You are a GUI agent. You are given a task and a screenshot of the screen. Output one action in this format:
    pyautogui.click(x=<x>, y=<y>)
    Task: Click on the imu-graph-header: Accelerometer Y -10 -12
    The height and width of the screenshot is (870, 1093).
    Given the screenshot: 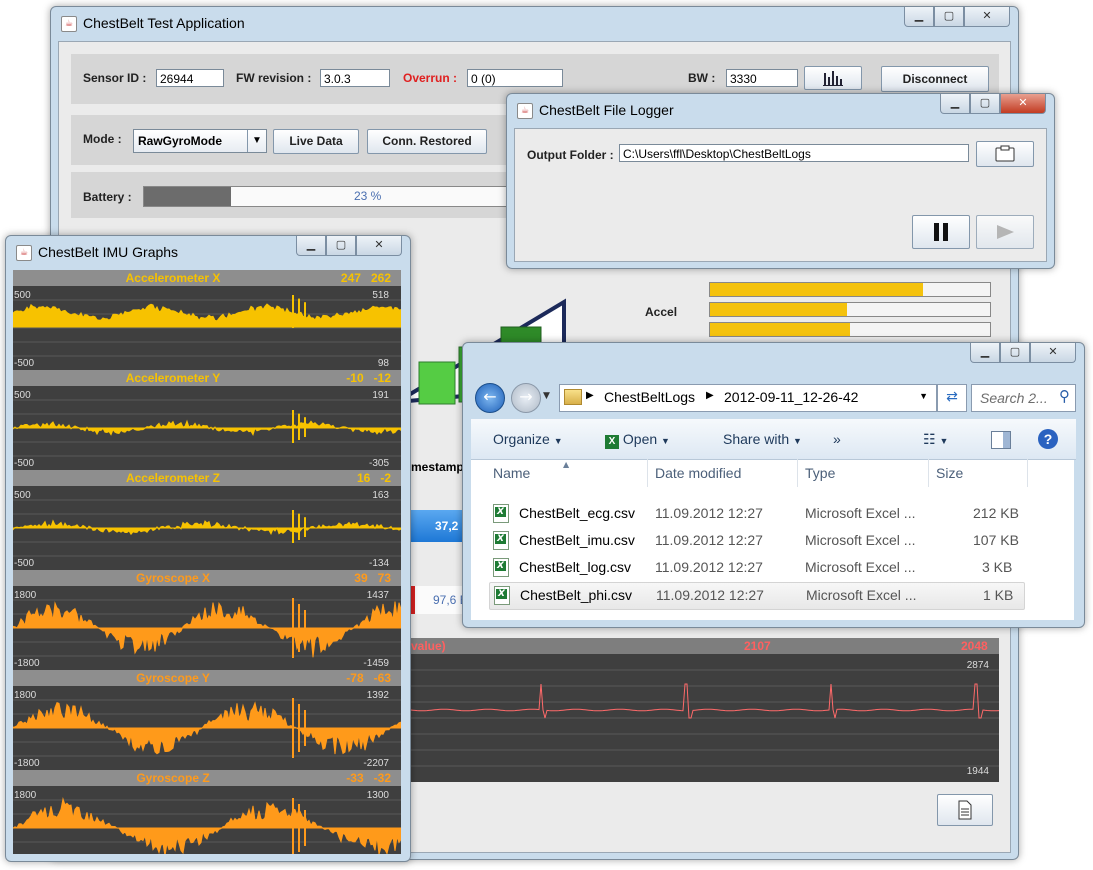 What is the action you would take?
    pyautogui.click(x=207, y=378)
    